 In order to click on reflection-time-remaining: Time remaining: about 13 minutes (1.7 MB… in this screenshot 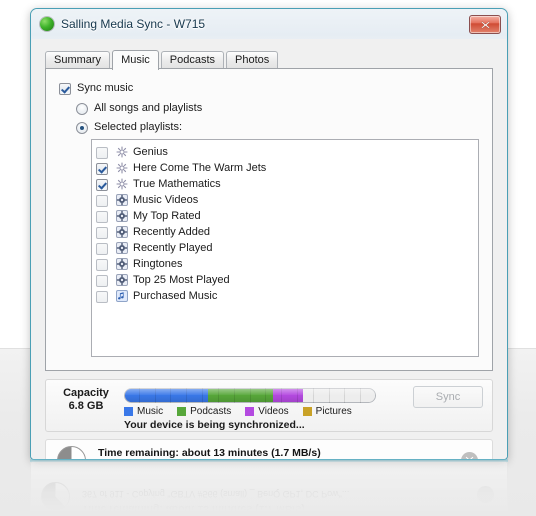, I will do `click(193, 507)`.